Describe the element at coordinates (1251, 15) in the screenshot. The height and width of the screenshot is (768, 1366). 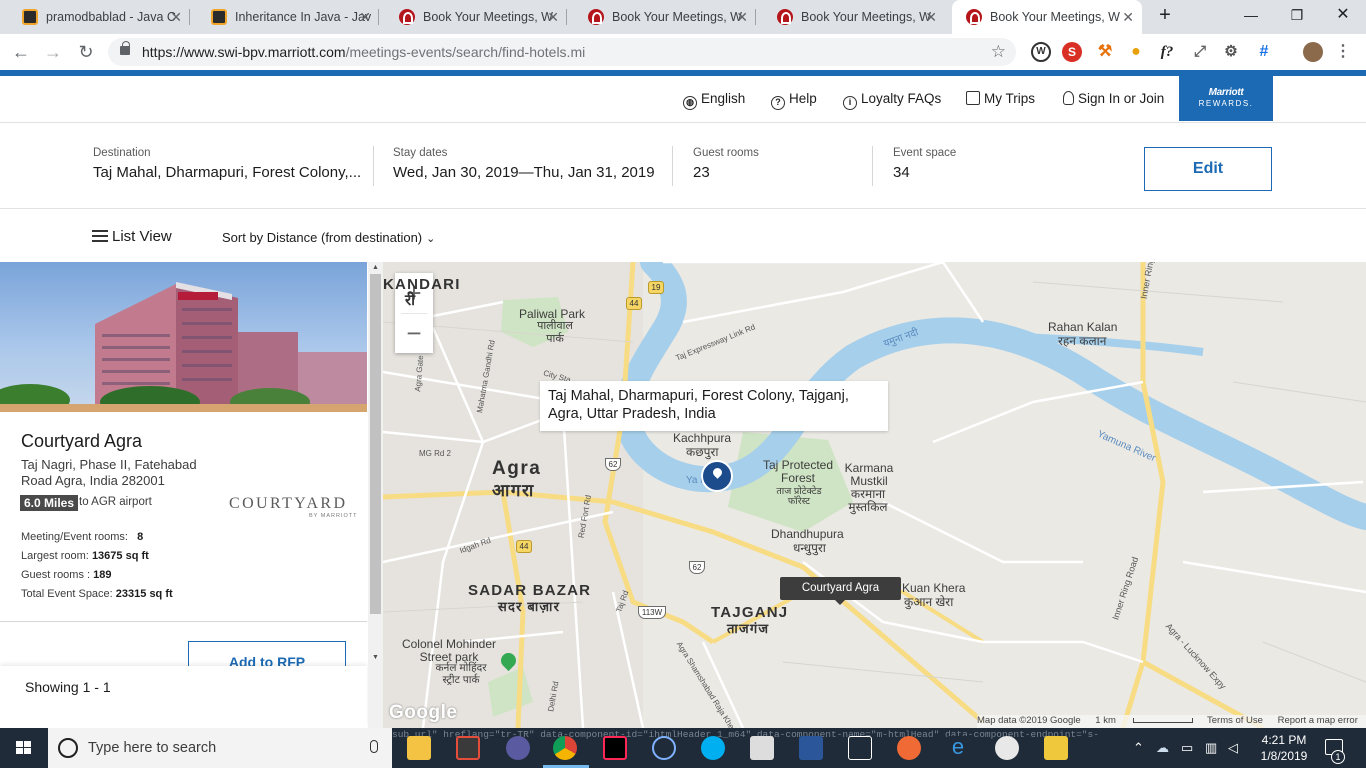
I see `minimize-icon: —` at that location.